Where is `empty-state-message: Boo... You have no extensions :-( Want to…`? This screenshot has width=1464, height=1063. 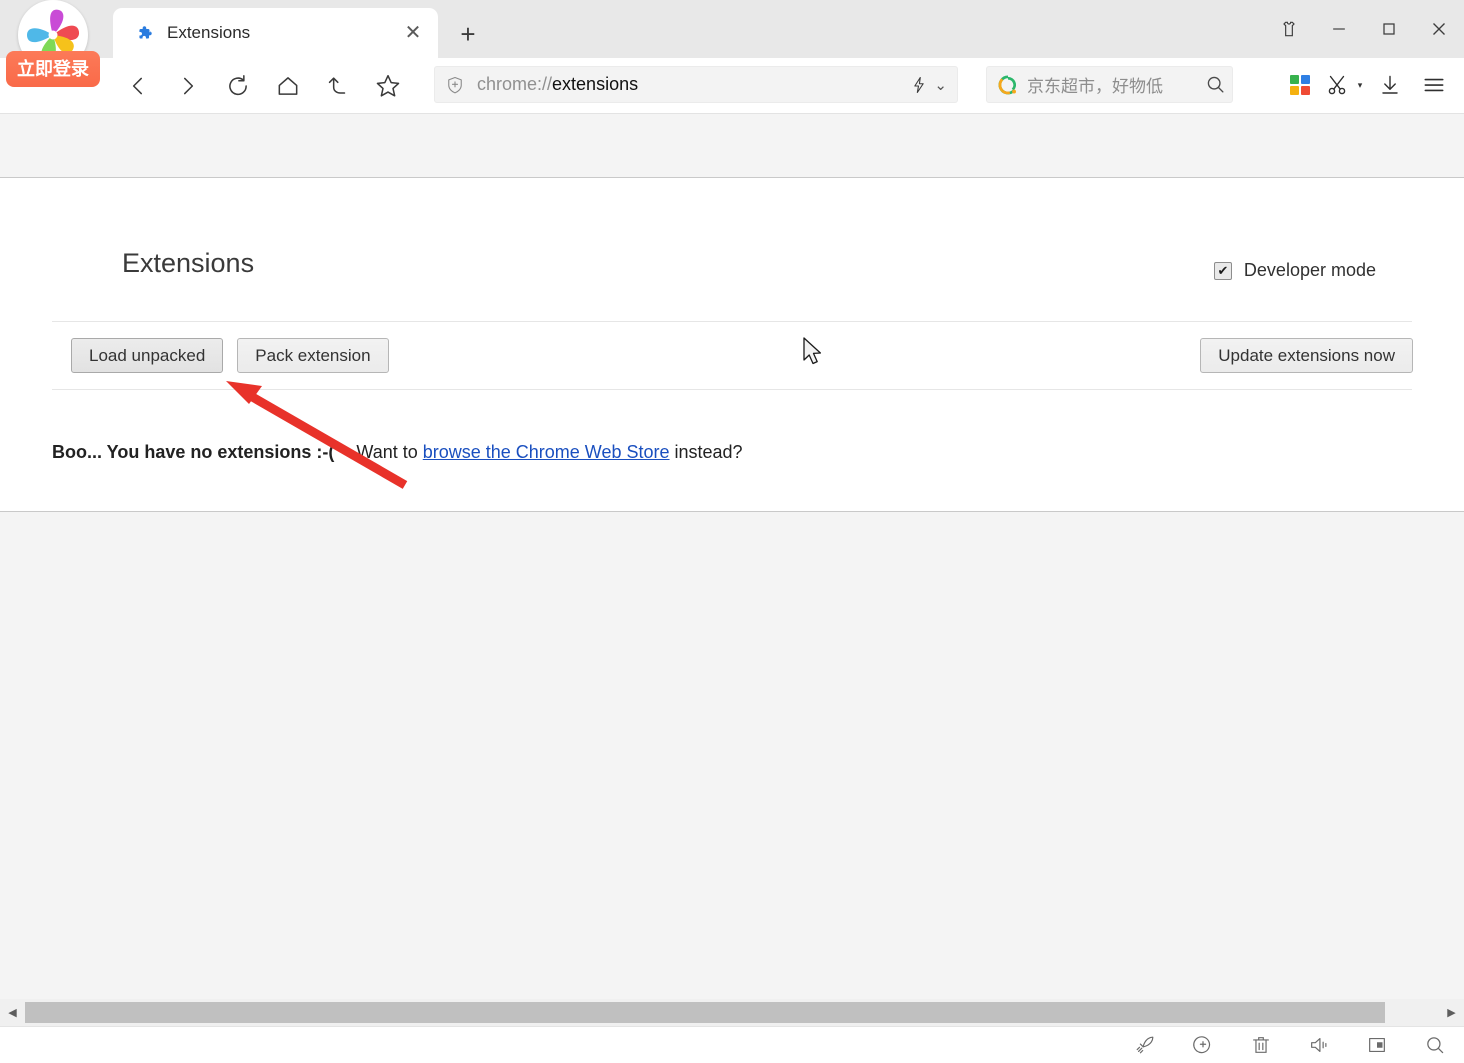
empty-state-message: Boo... You have no extensions :-( Want to… is located at coordinates (397, 452).